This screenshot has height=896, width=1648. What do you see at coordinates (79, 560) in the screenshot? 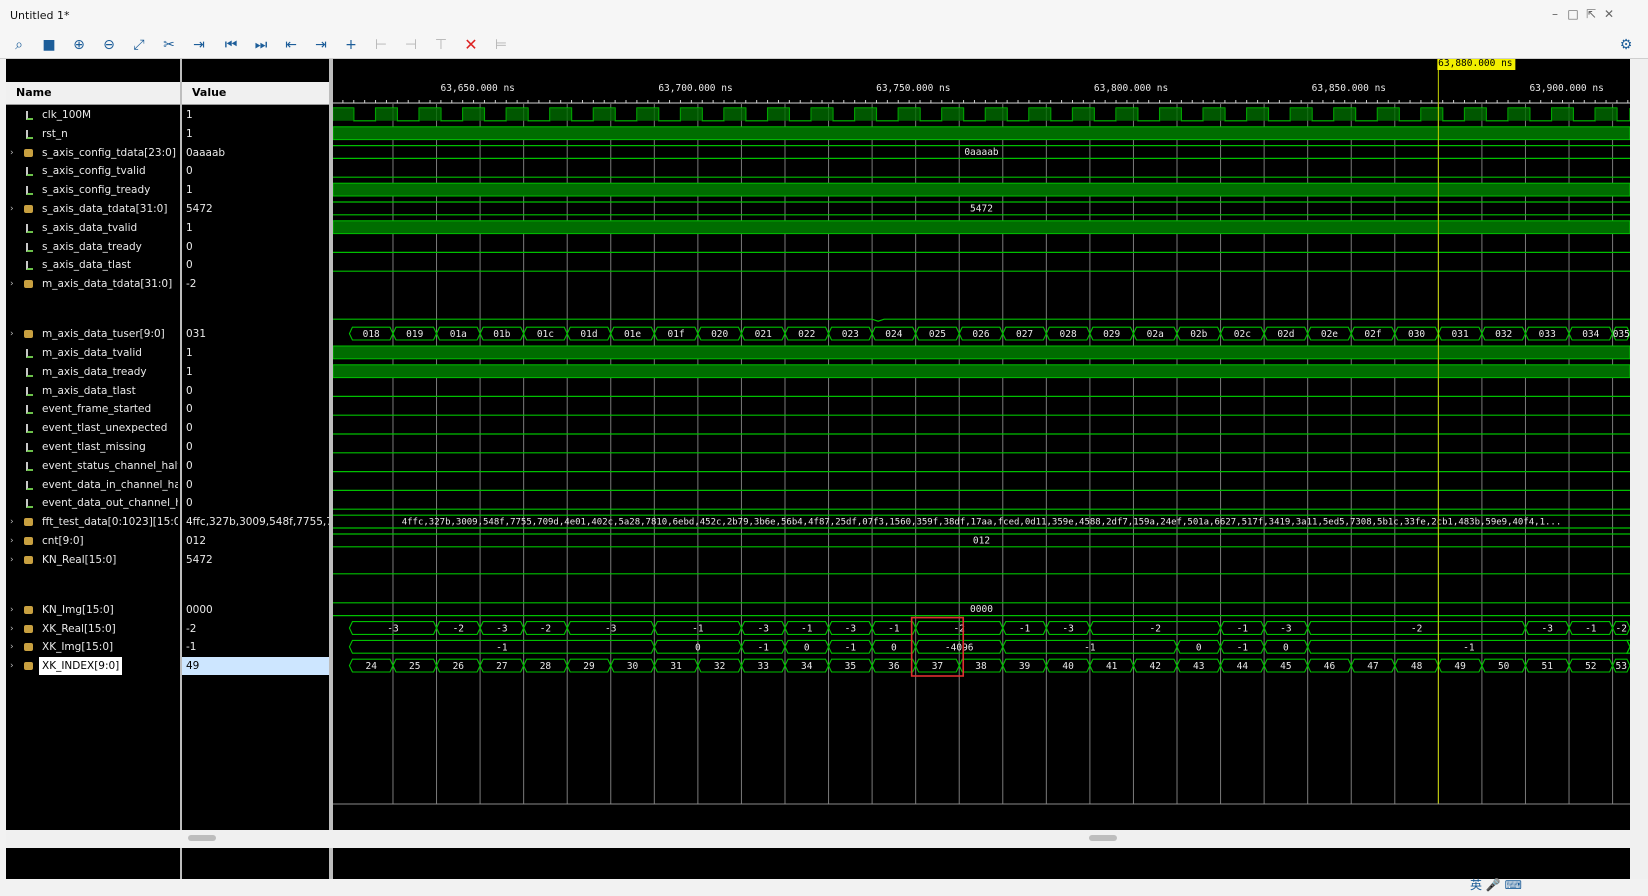
I see `signal-name: KN_Real[15:0]` at bounding box center [79, 560].